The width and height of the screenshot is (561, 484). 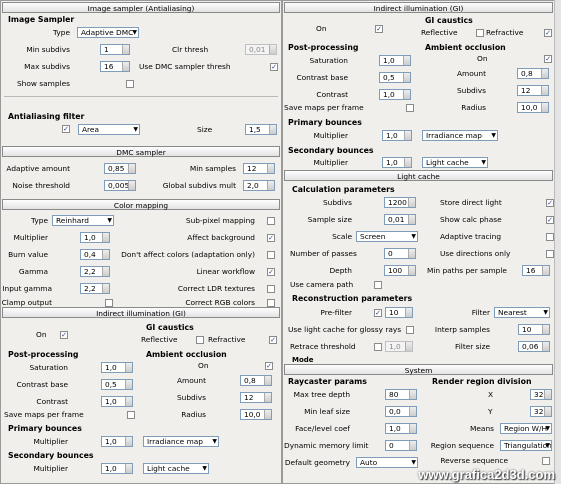 What do you see at coordinates (526, 428) in the screenshot?
I see `means-dropdown: Region W/H ▼` at bounding box center [526, 428].